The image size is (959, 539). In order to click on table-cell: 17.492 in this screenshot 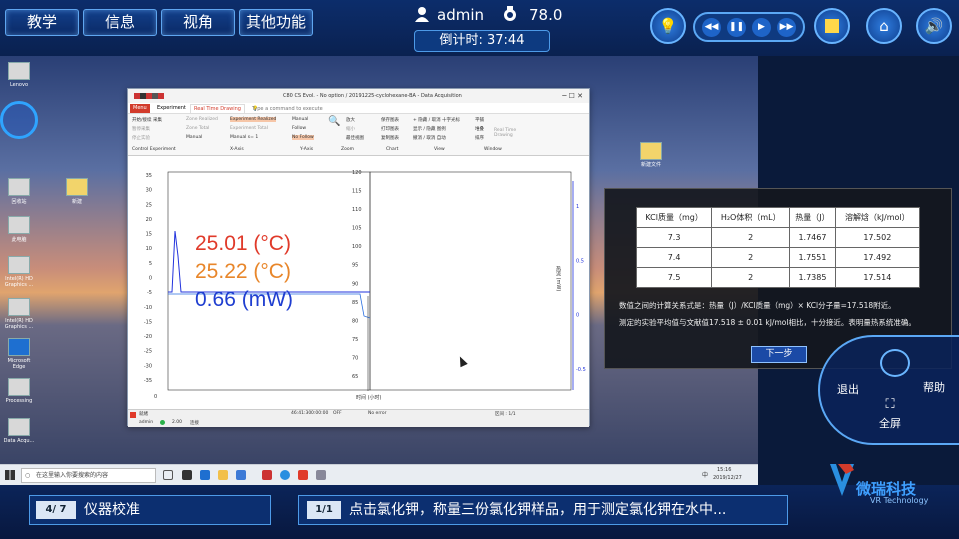, I will do `click(877, 257)`.